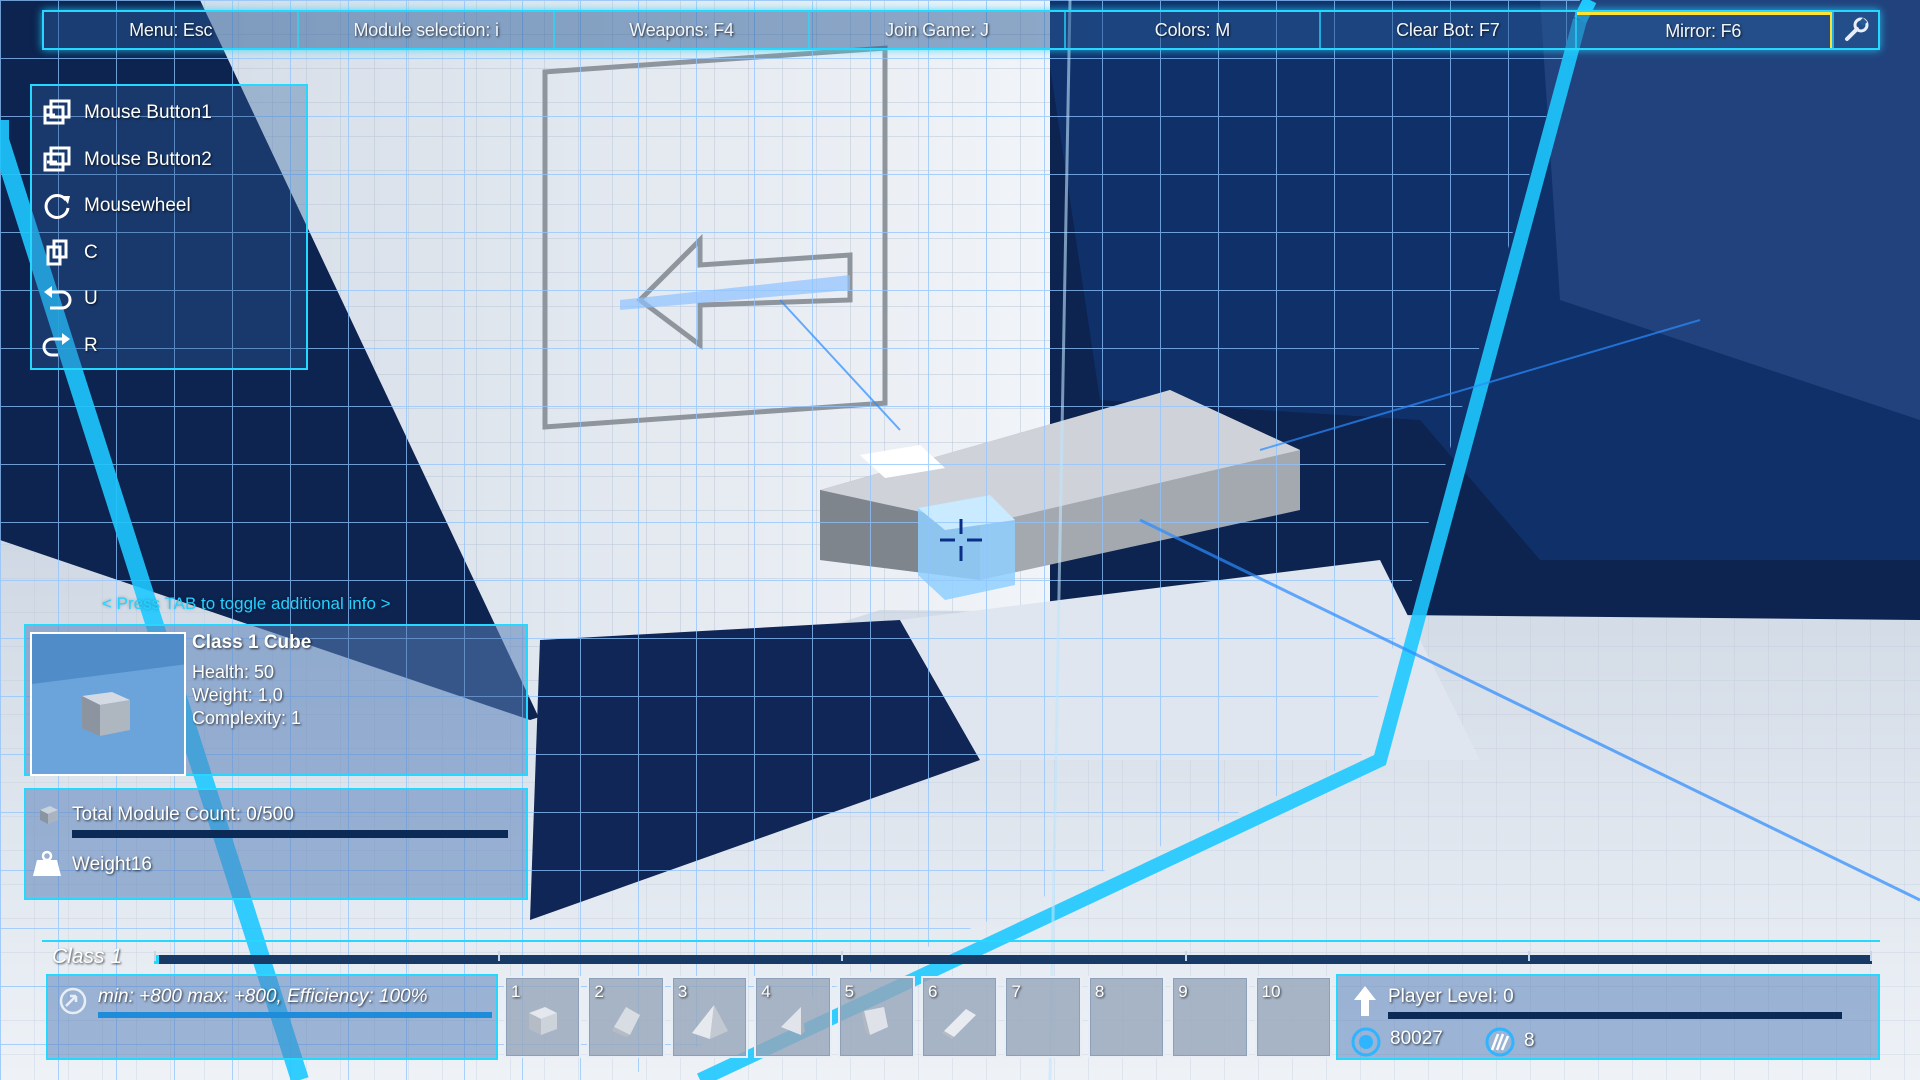 Image resolution: width=1920 pixels, height=1080 pixels. What do you see at coordinates (1451, 996) in the screenshot?
I see `player-level: Player Level: 0` at bounding box center [1451, 996].